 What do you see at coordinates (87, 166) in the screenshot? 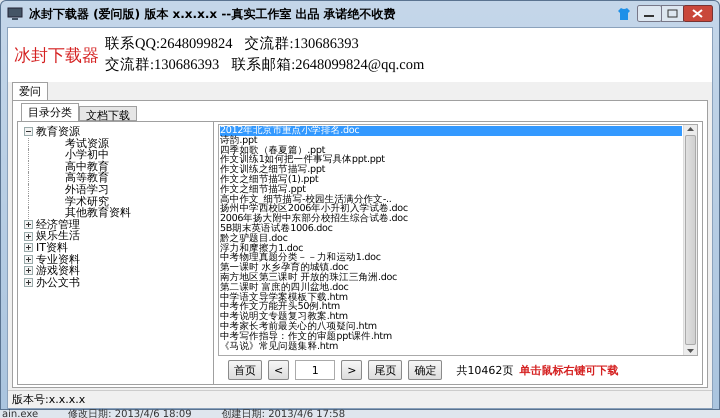
I see `tree-item: 高中教育` at bounding box center [87, 166].